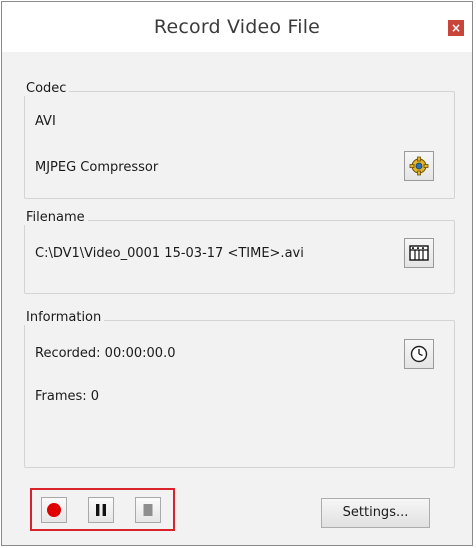 Image resolution: width=476 pixels, height=548 pixels. Describe the element at coordinates (67, 396) in the screenshot. I see `frames-count: Frames: 0` at that location.